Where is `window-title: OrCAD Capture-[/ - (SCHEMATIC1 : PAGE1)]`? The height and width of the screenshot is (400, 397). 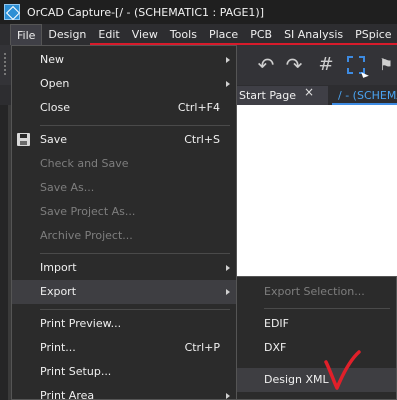 window-title: OrCAD Capture-[/ - (SCHEMATIC1 : PAGE1)] is located at coordinates (146, 12).